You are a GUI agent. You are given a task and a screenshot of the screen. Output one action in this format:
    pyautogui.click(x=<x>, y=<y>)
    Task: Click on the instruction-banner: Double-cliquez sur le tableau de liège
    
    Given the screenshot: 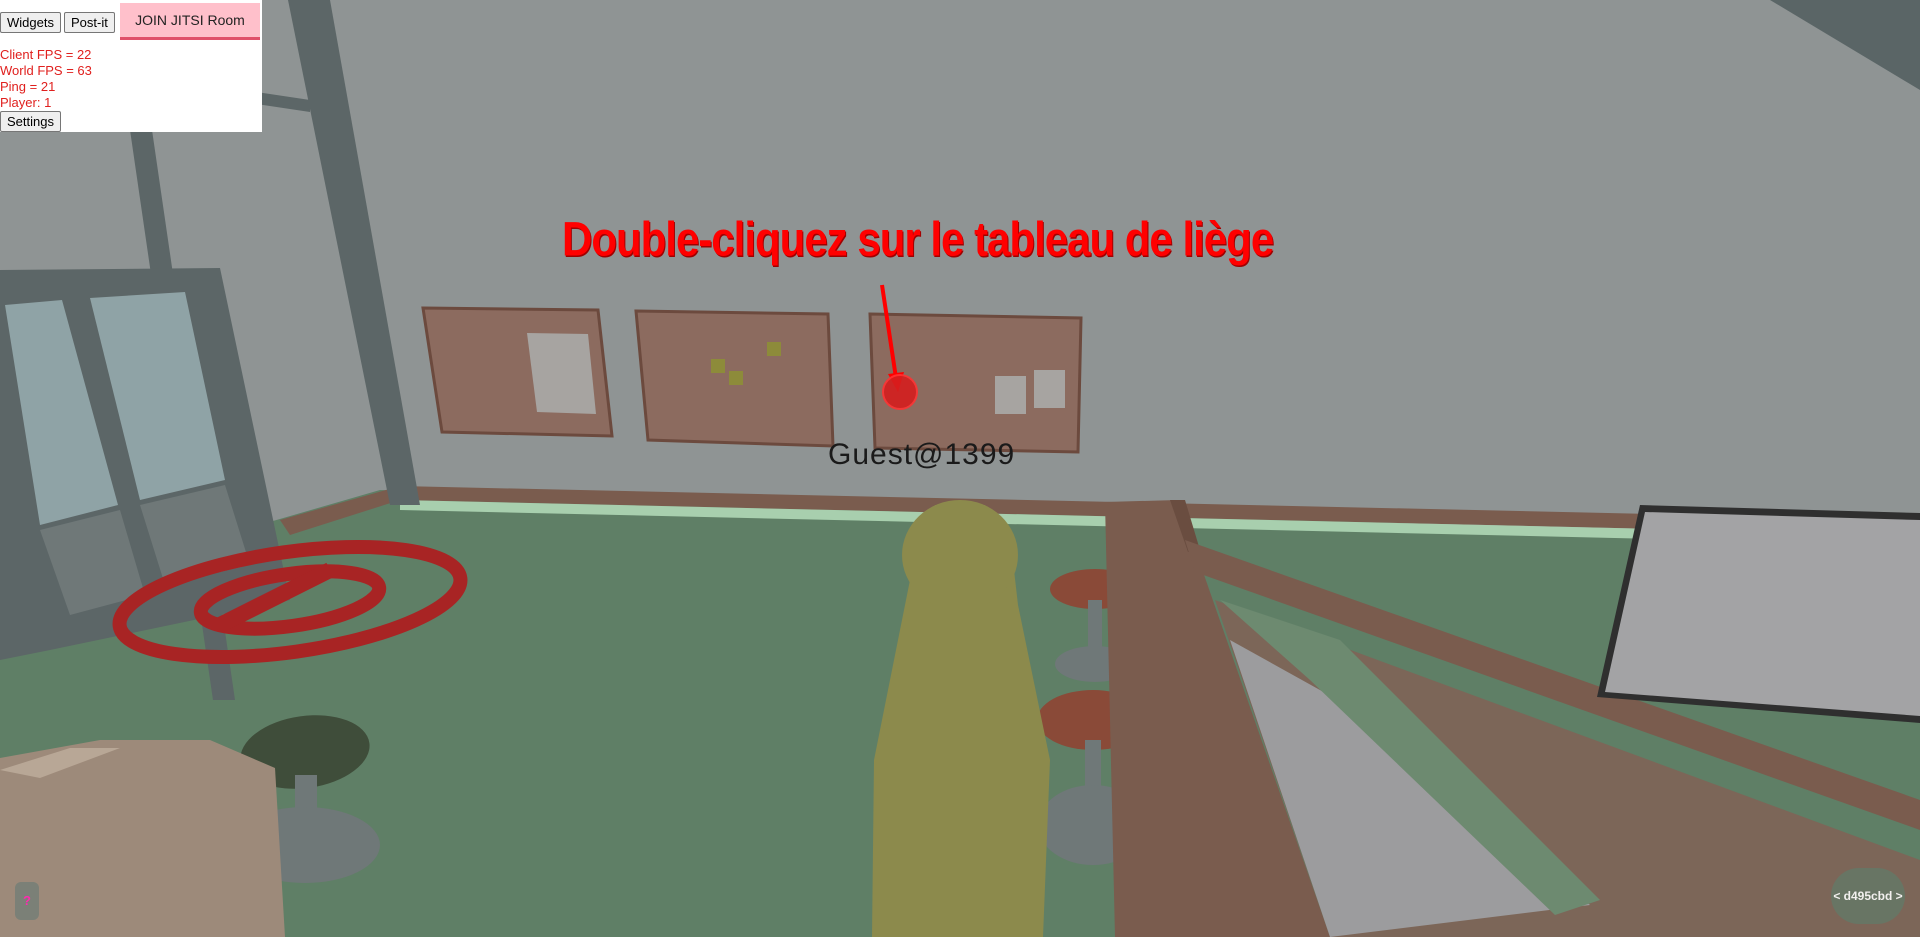 What is the action you would take?
    pyautogui.click(x=918, y=239)
    